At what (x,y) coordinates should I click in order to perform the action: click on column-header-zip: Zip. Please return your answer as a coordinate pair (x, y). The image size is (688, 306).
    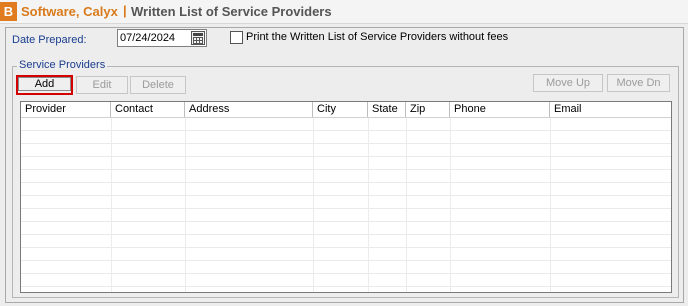
    Looking at the image, I should click on (428, 109).